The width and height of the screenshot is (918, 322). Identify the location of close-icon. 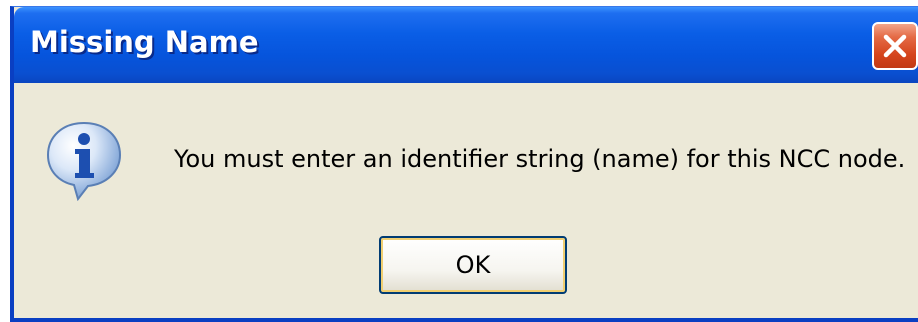
(895, 46).